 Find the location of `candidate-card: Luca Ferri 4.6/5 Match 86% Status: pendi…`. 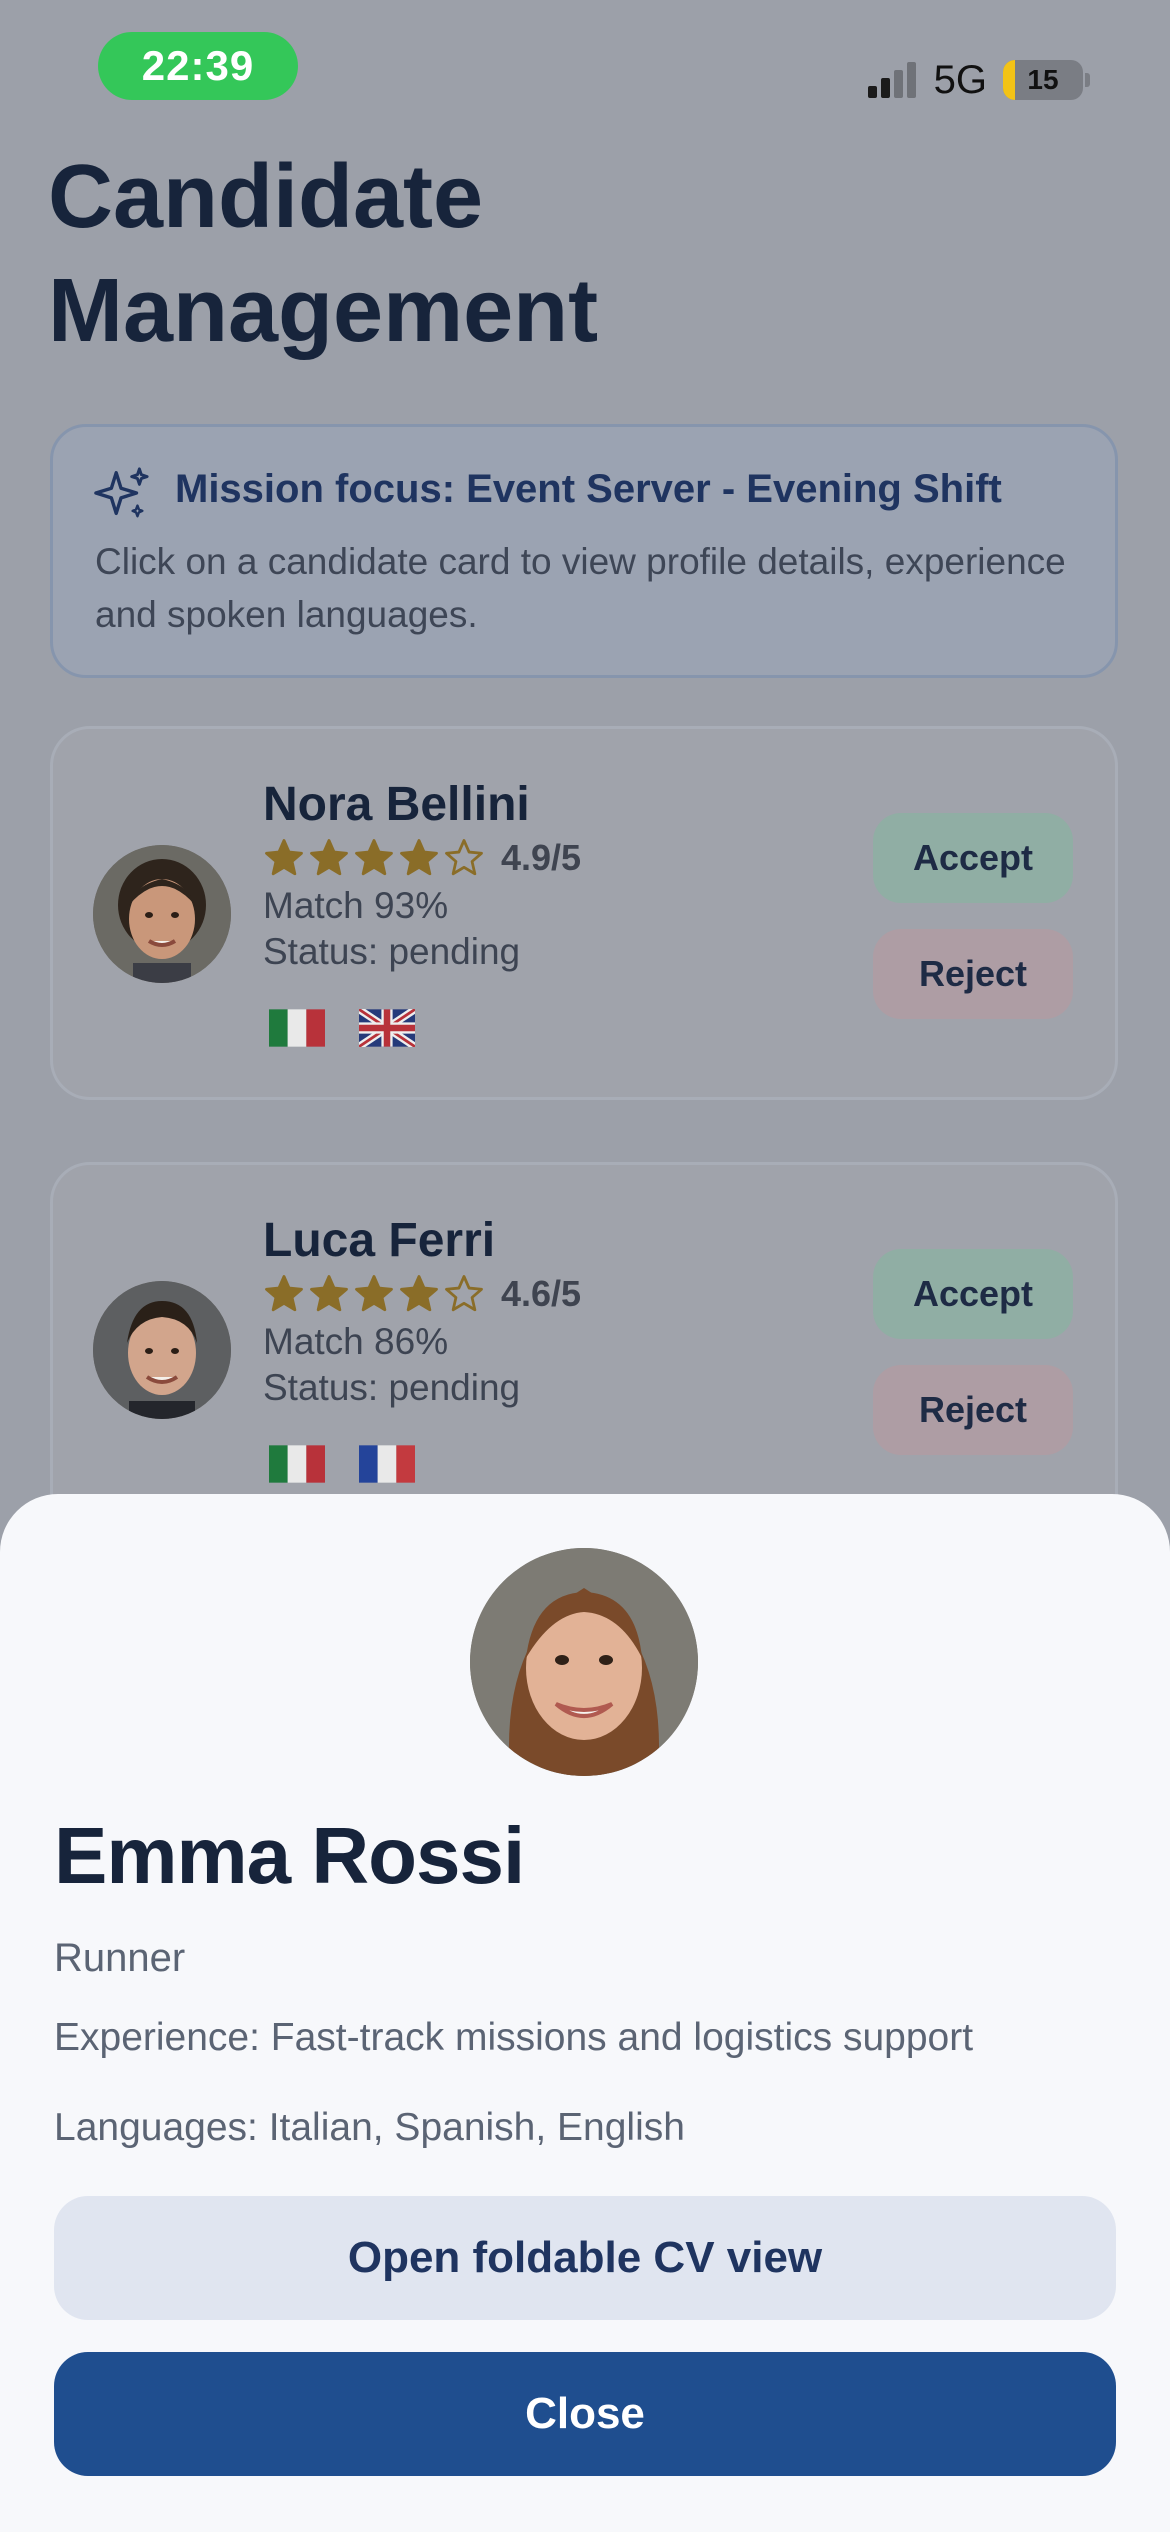

candidate-card: Luca Ferri 4.6/5 Match 86% Status: pendi… is located at coordinates (584, 1349).